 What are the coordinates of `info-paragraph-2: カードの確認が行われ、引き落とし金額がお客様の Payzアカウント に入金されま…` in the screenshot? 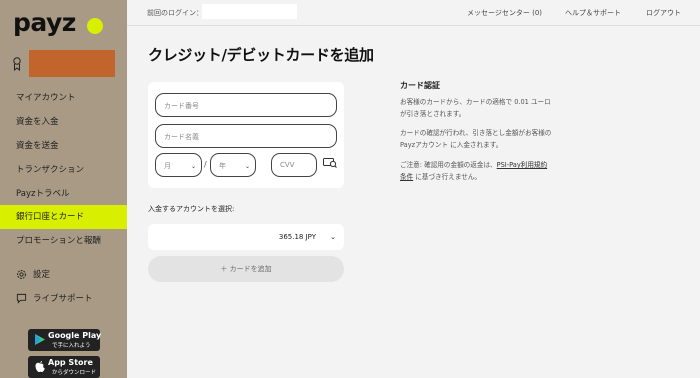 It's located at (476, 139).